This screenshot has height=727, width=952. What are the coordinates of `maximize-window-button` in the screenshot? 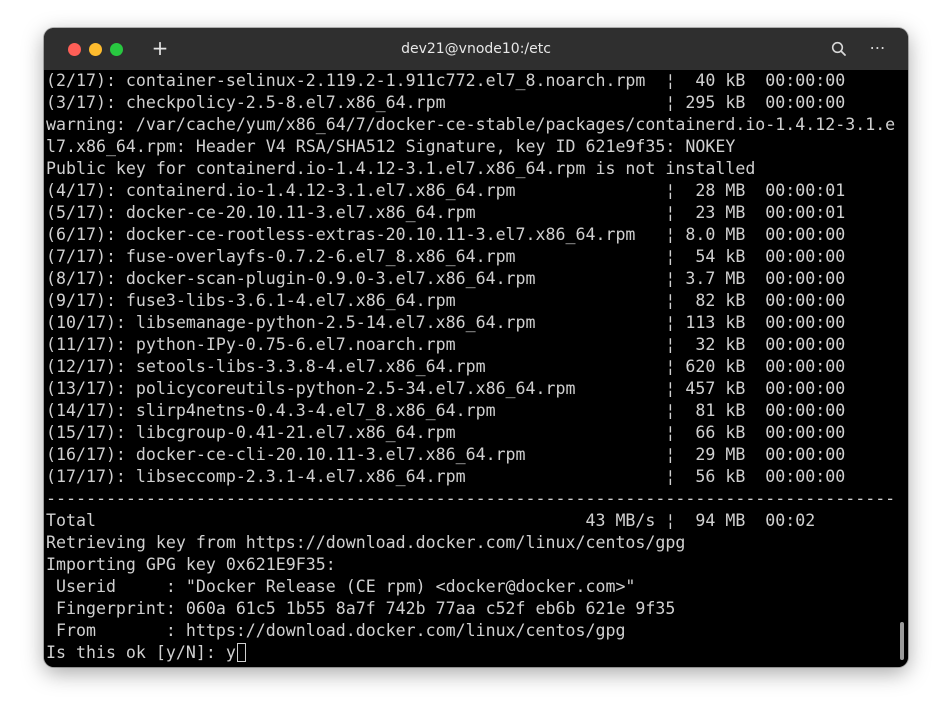 It's located at (116, 49).